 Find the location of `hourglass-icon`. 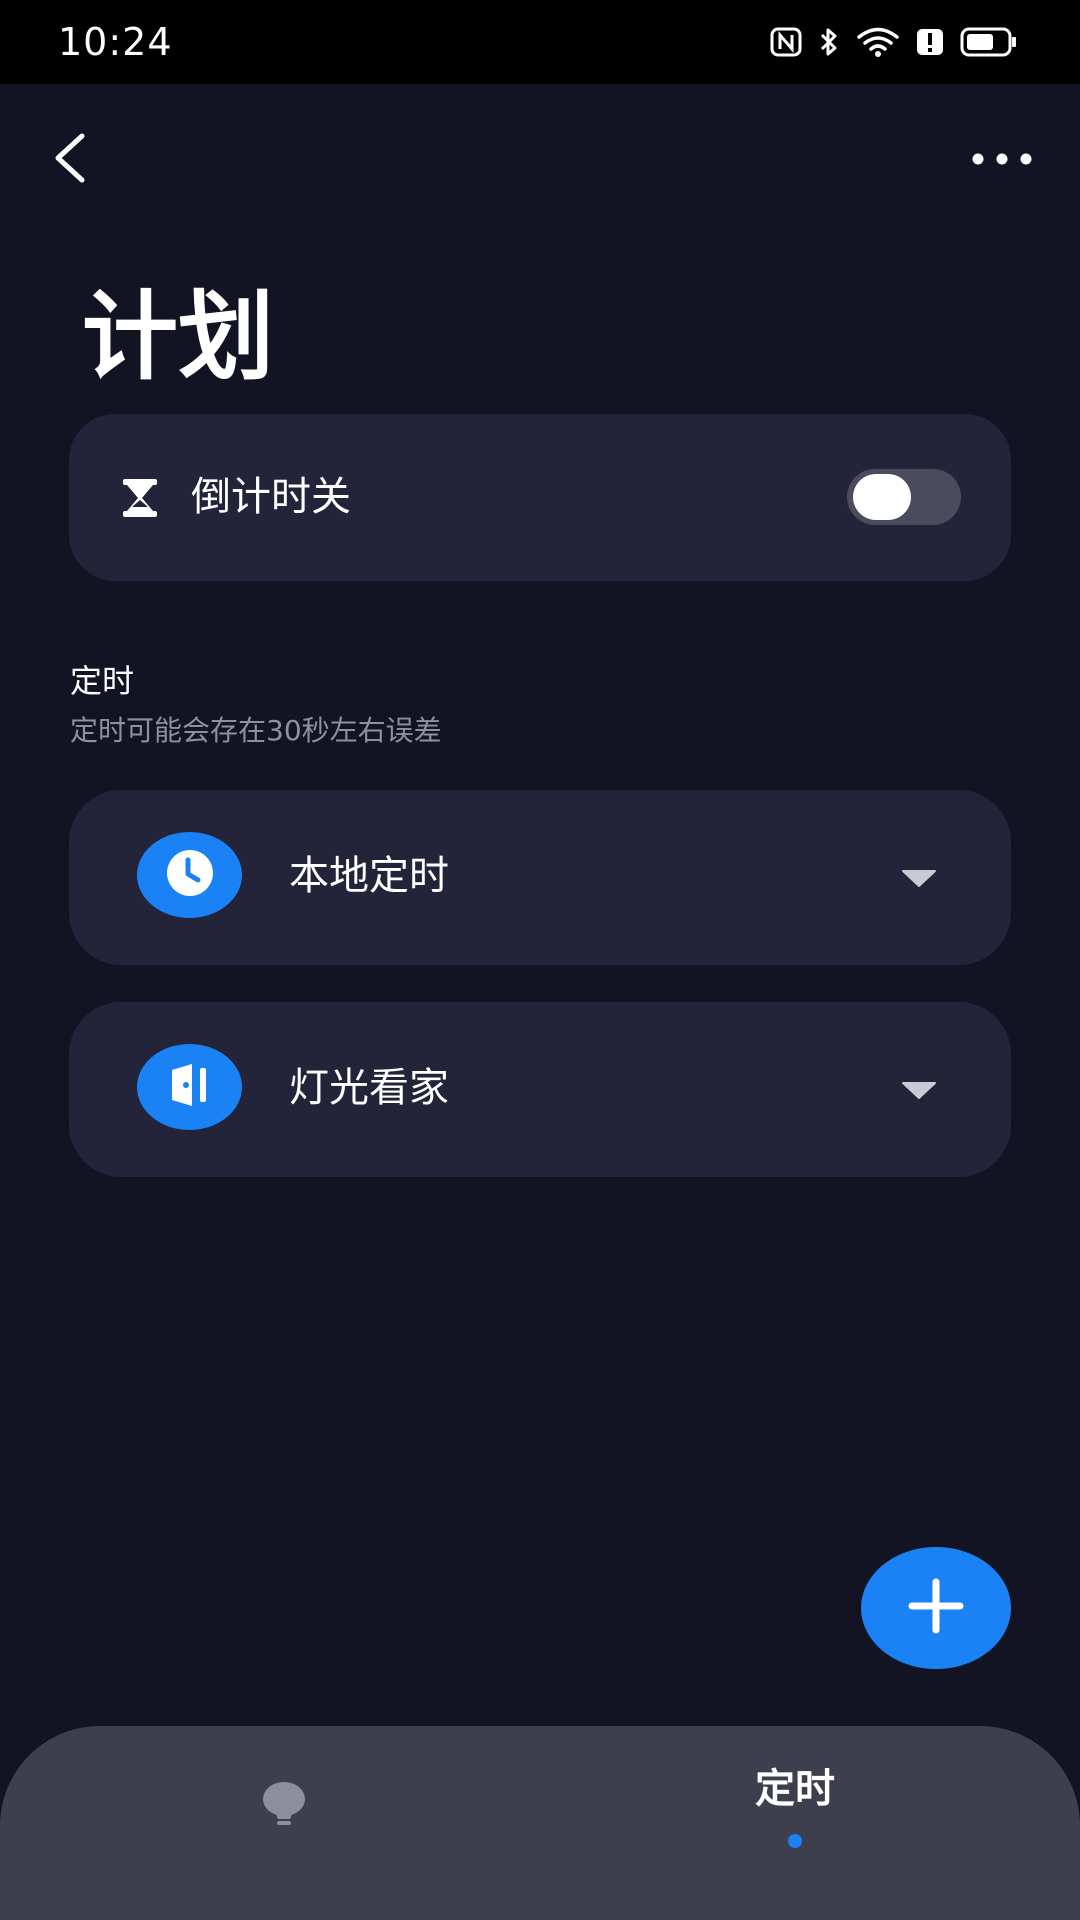

hourglass-icon is located at coordinates (140, 498).